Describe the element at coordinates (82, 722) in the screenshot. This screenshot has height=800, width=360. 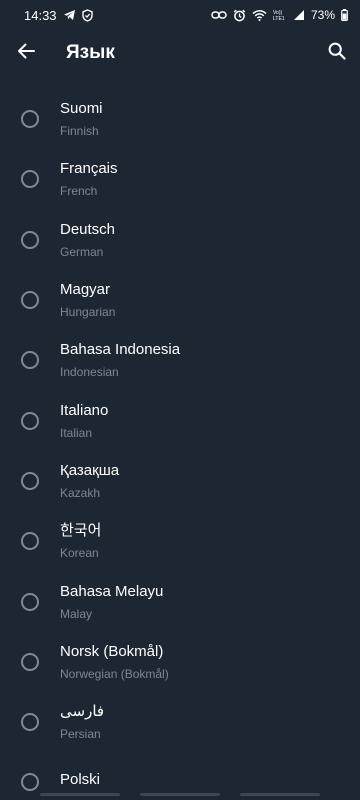
I see `item-text: فارسی Persian` at that location.